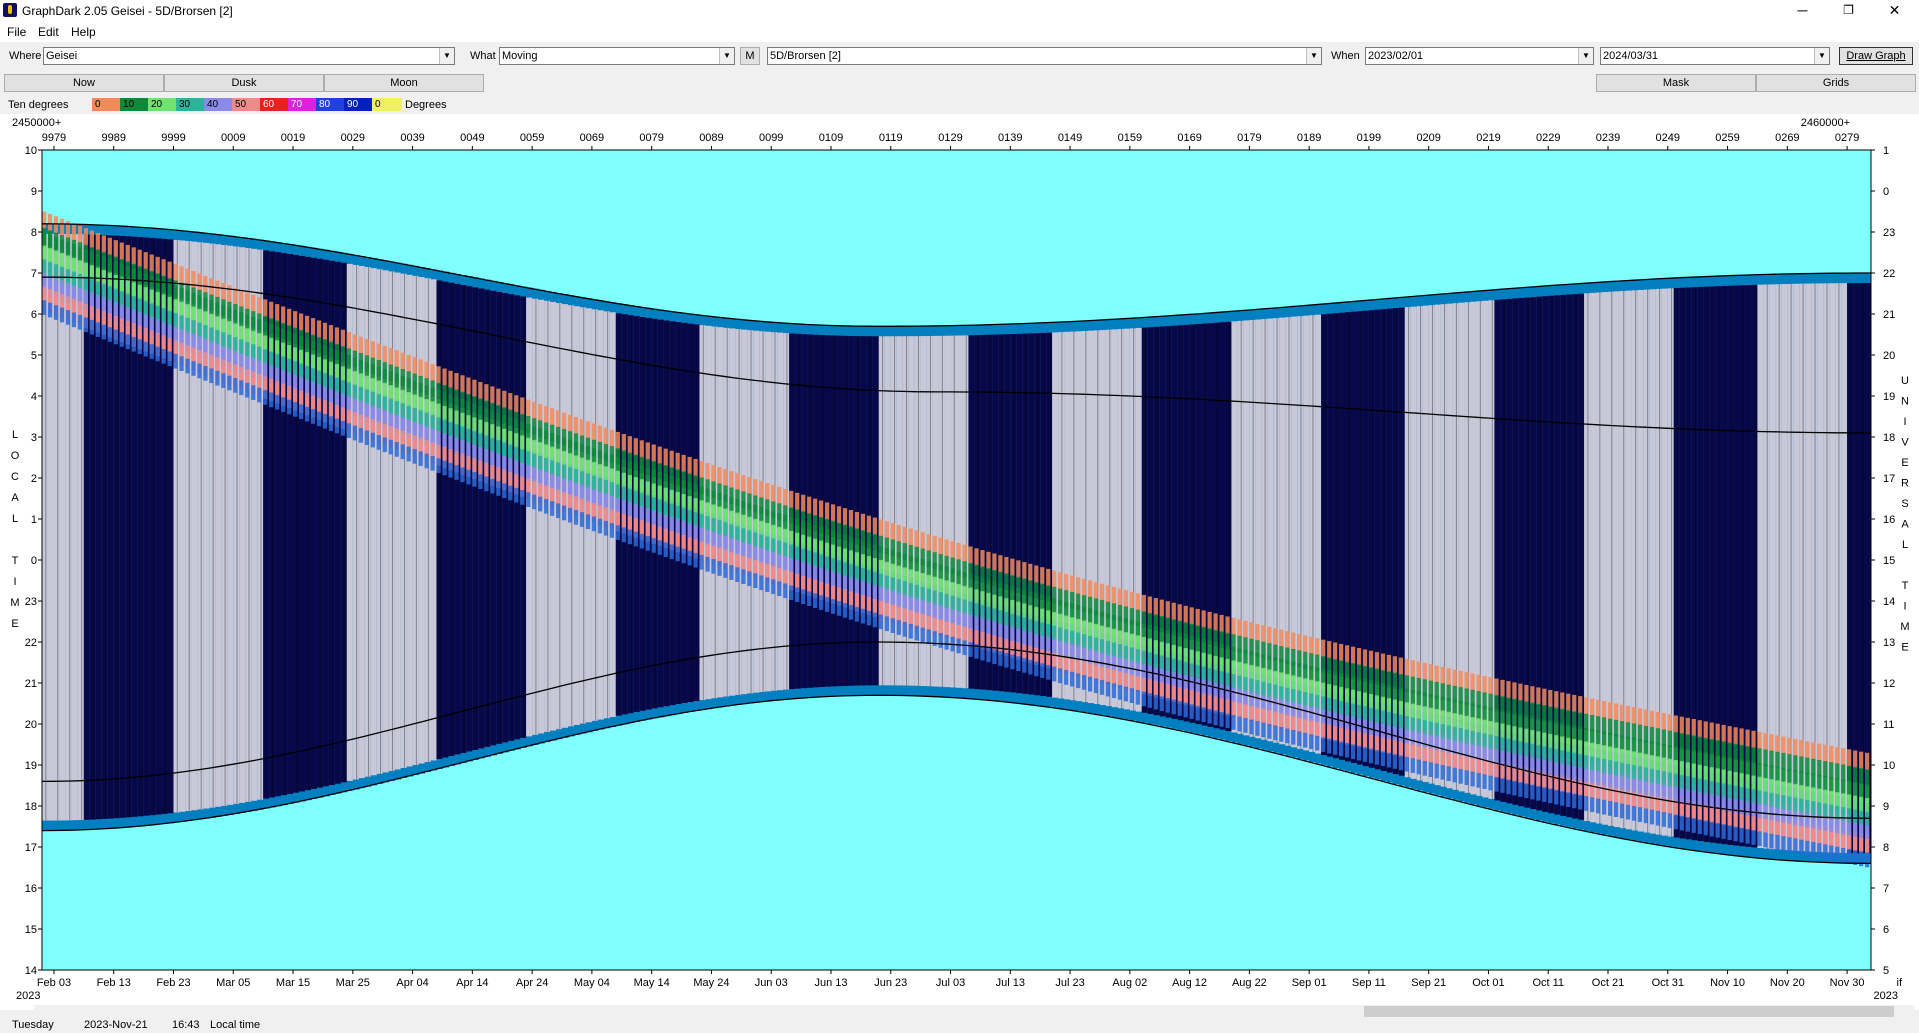 The height and width of the screenshot is (1033, 1919). Describe the element at coordinates (1676, 83) in the screenshot. I see `mask-button: Mask` at that location.